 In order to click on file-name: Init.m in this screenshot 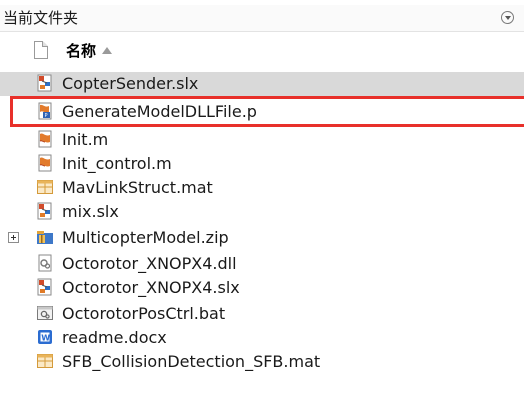, I will do `click(85, 139)`.